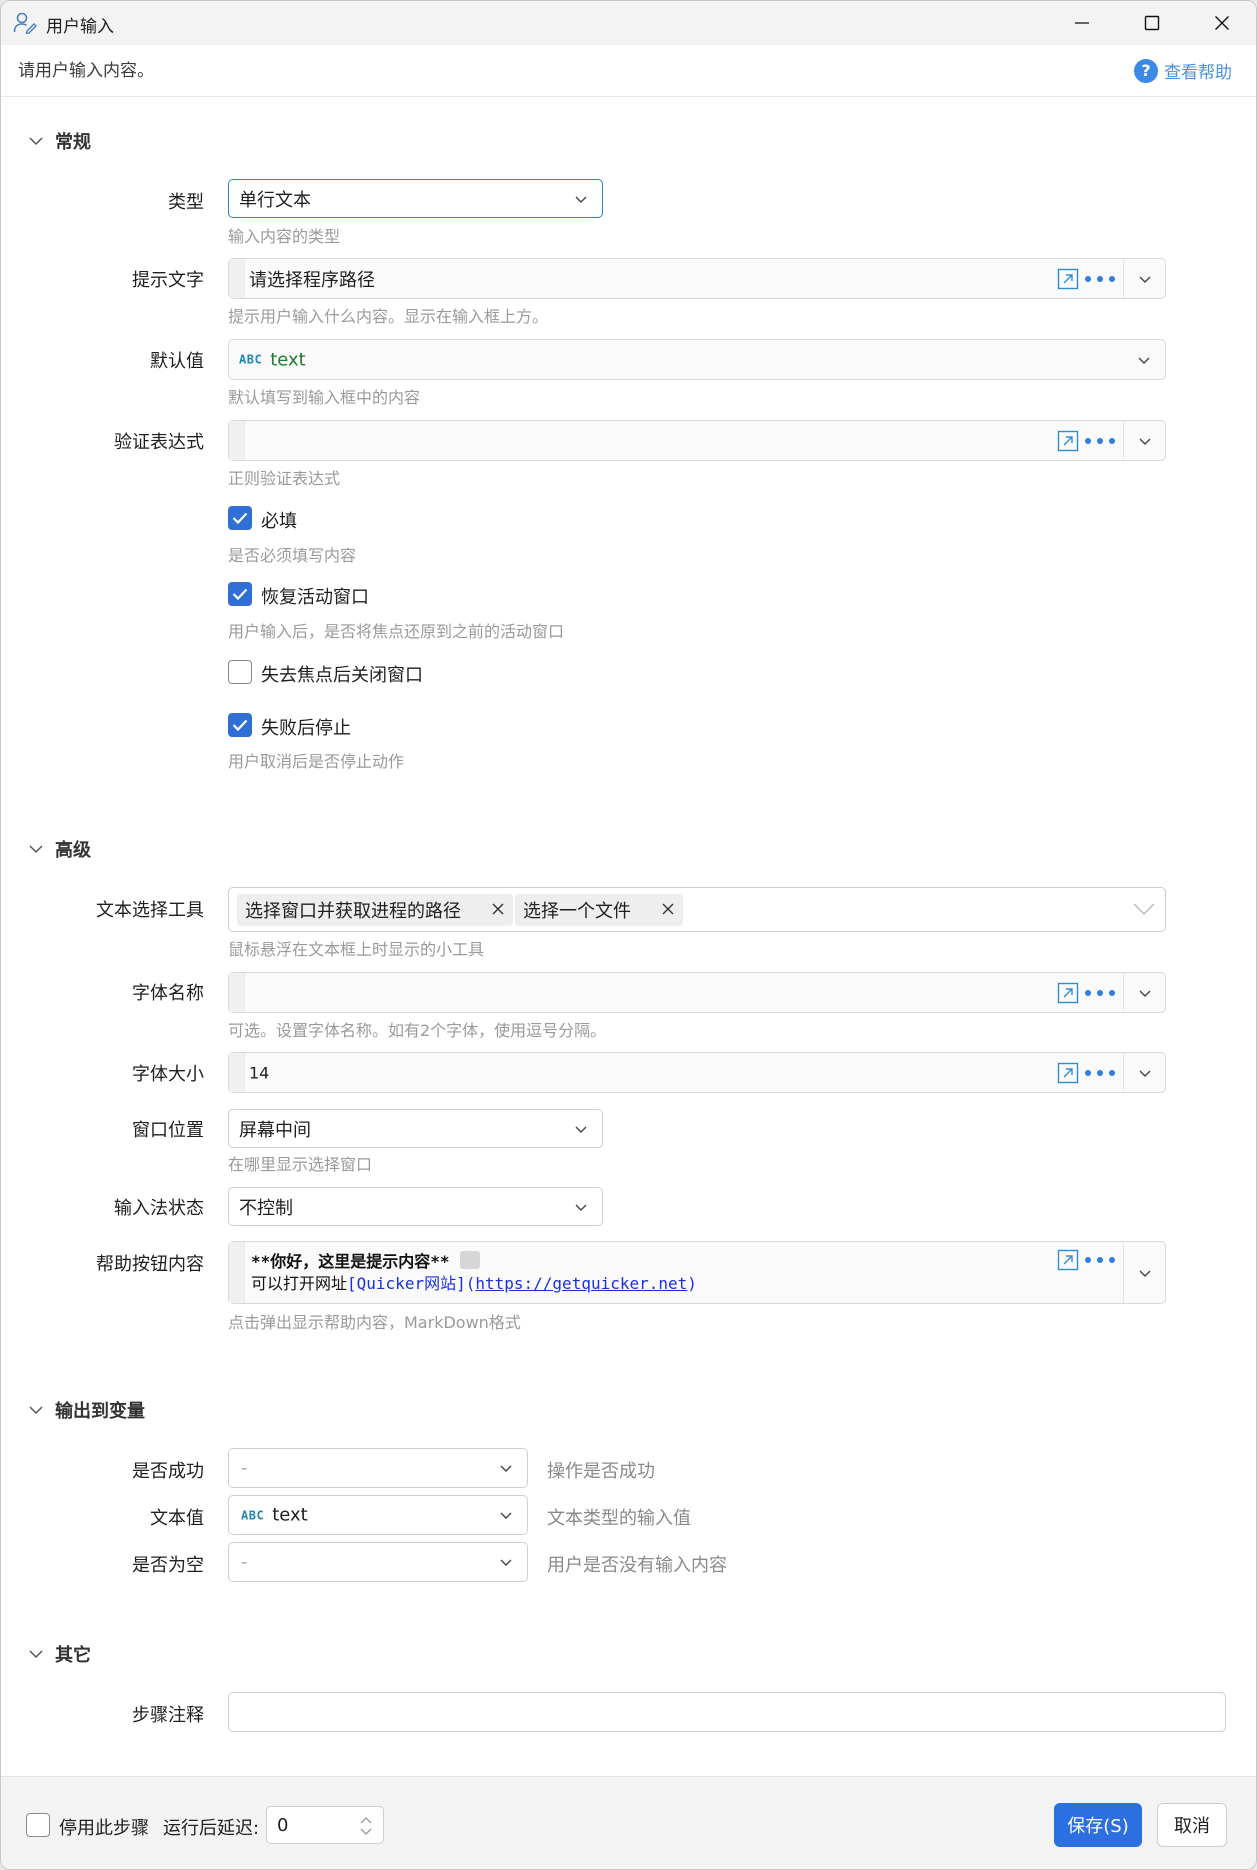 The width and height of the screenshot is (1257, 1870). Describe the element at coordinates (60, 849) in the screenshot. I see `section-advanced-header: 高级` at that location.